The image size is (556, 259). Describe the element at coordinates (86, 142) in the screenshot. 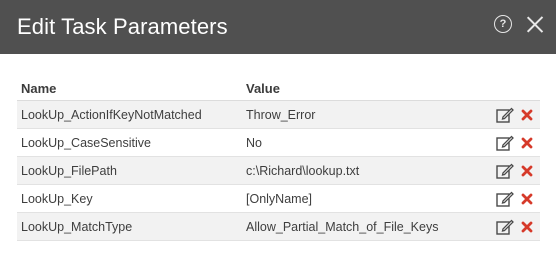

I see `parameter-name: LookUp_CaseSensitive` at that location.